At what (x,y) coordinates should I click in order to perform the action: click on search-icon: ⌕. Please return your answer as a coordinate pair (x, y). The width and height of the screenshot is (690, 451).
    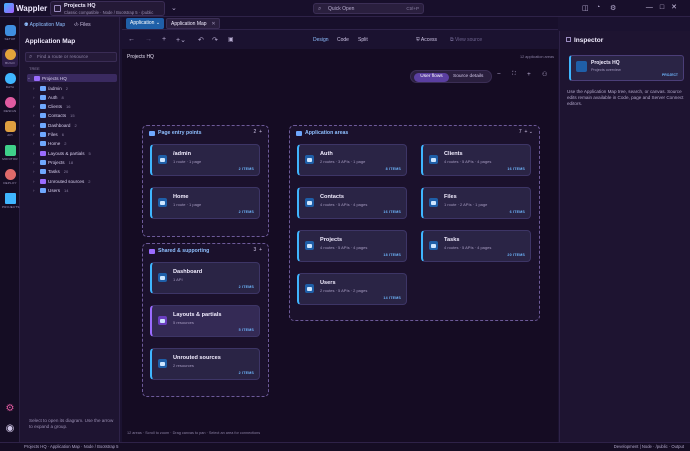
    Looking at the image, I should click on (31, 57).